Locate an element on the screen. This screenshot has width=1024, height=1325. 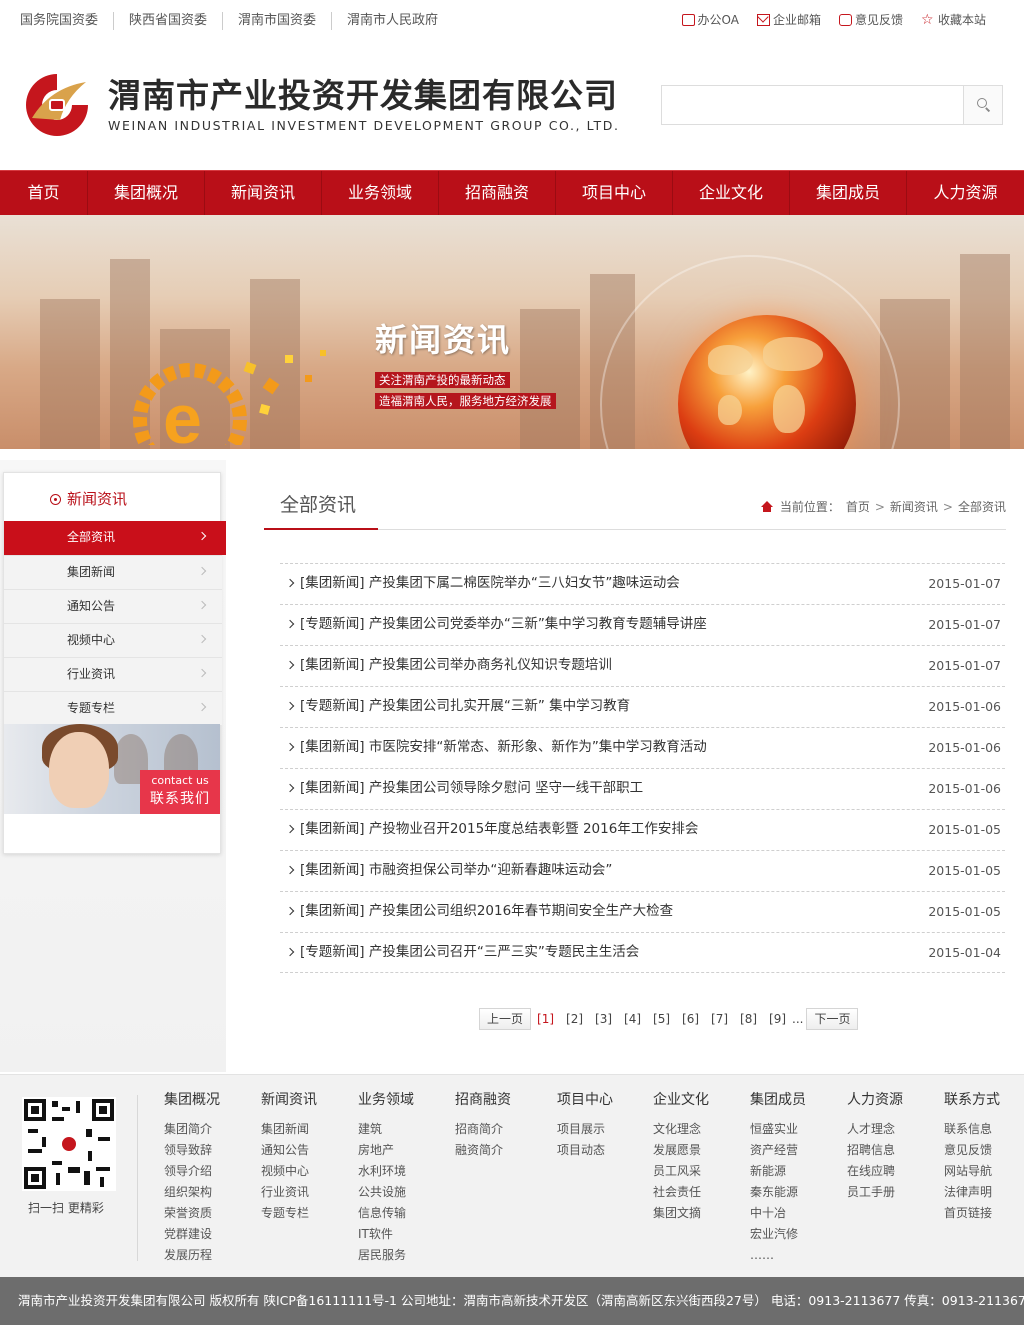
page-number: [6] is located at coordinates (690, 1019).